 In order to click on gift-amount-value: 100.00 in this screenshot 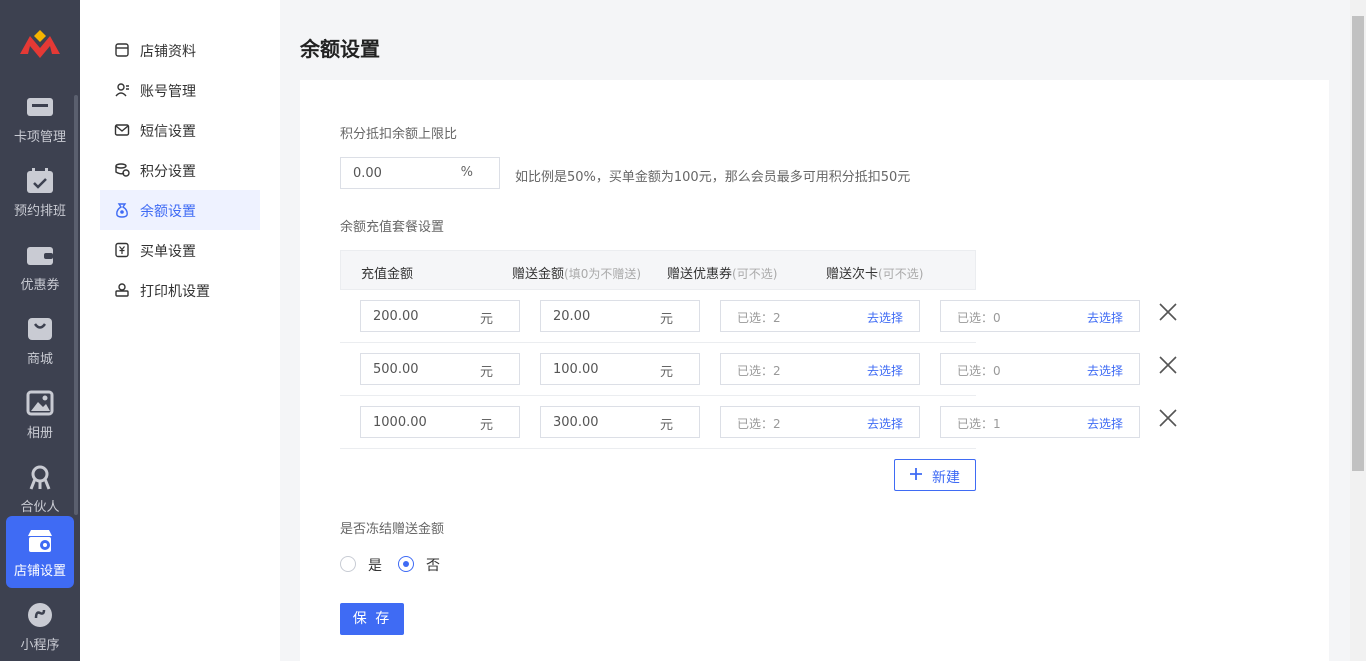, I will do `click(576, 369)`.